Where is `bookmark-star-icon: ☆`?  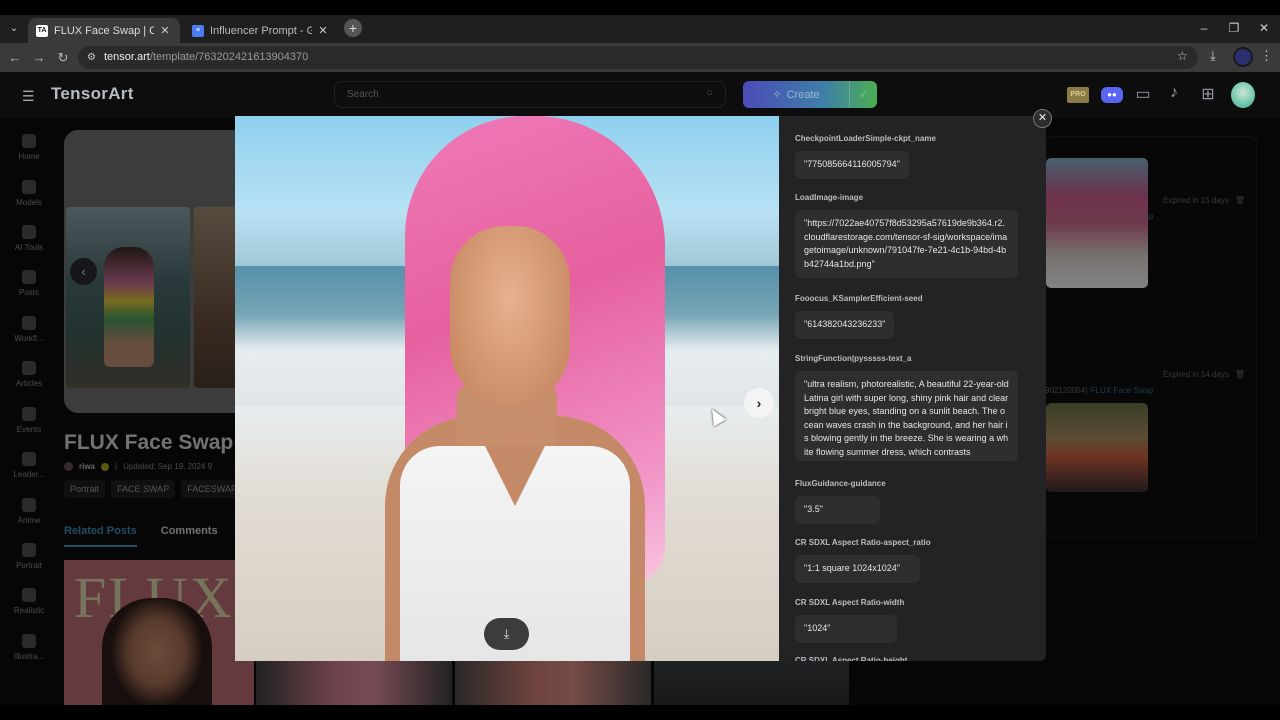 bookmark-star-icon: ☆ is located at coordinates (1182, 56).